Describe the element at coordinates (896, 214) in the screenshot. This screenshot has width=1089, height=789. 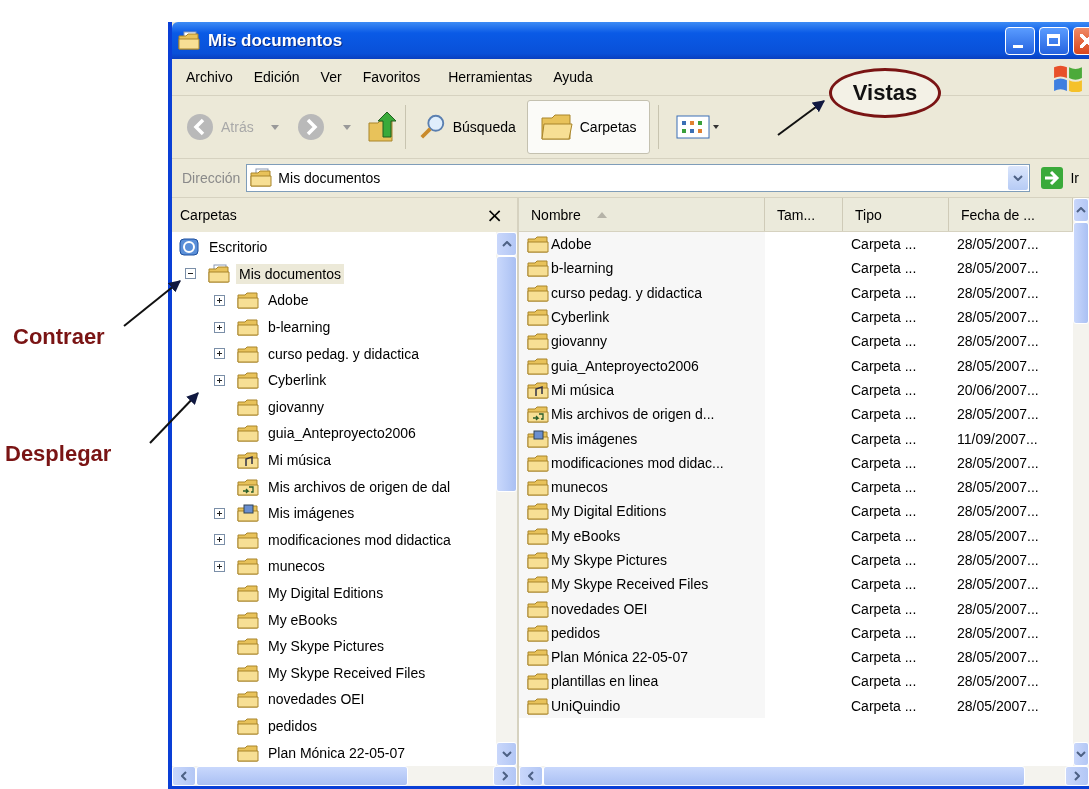
I see `column-header: Tipo` at that location.